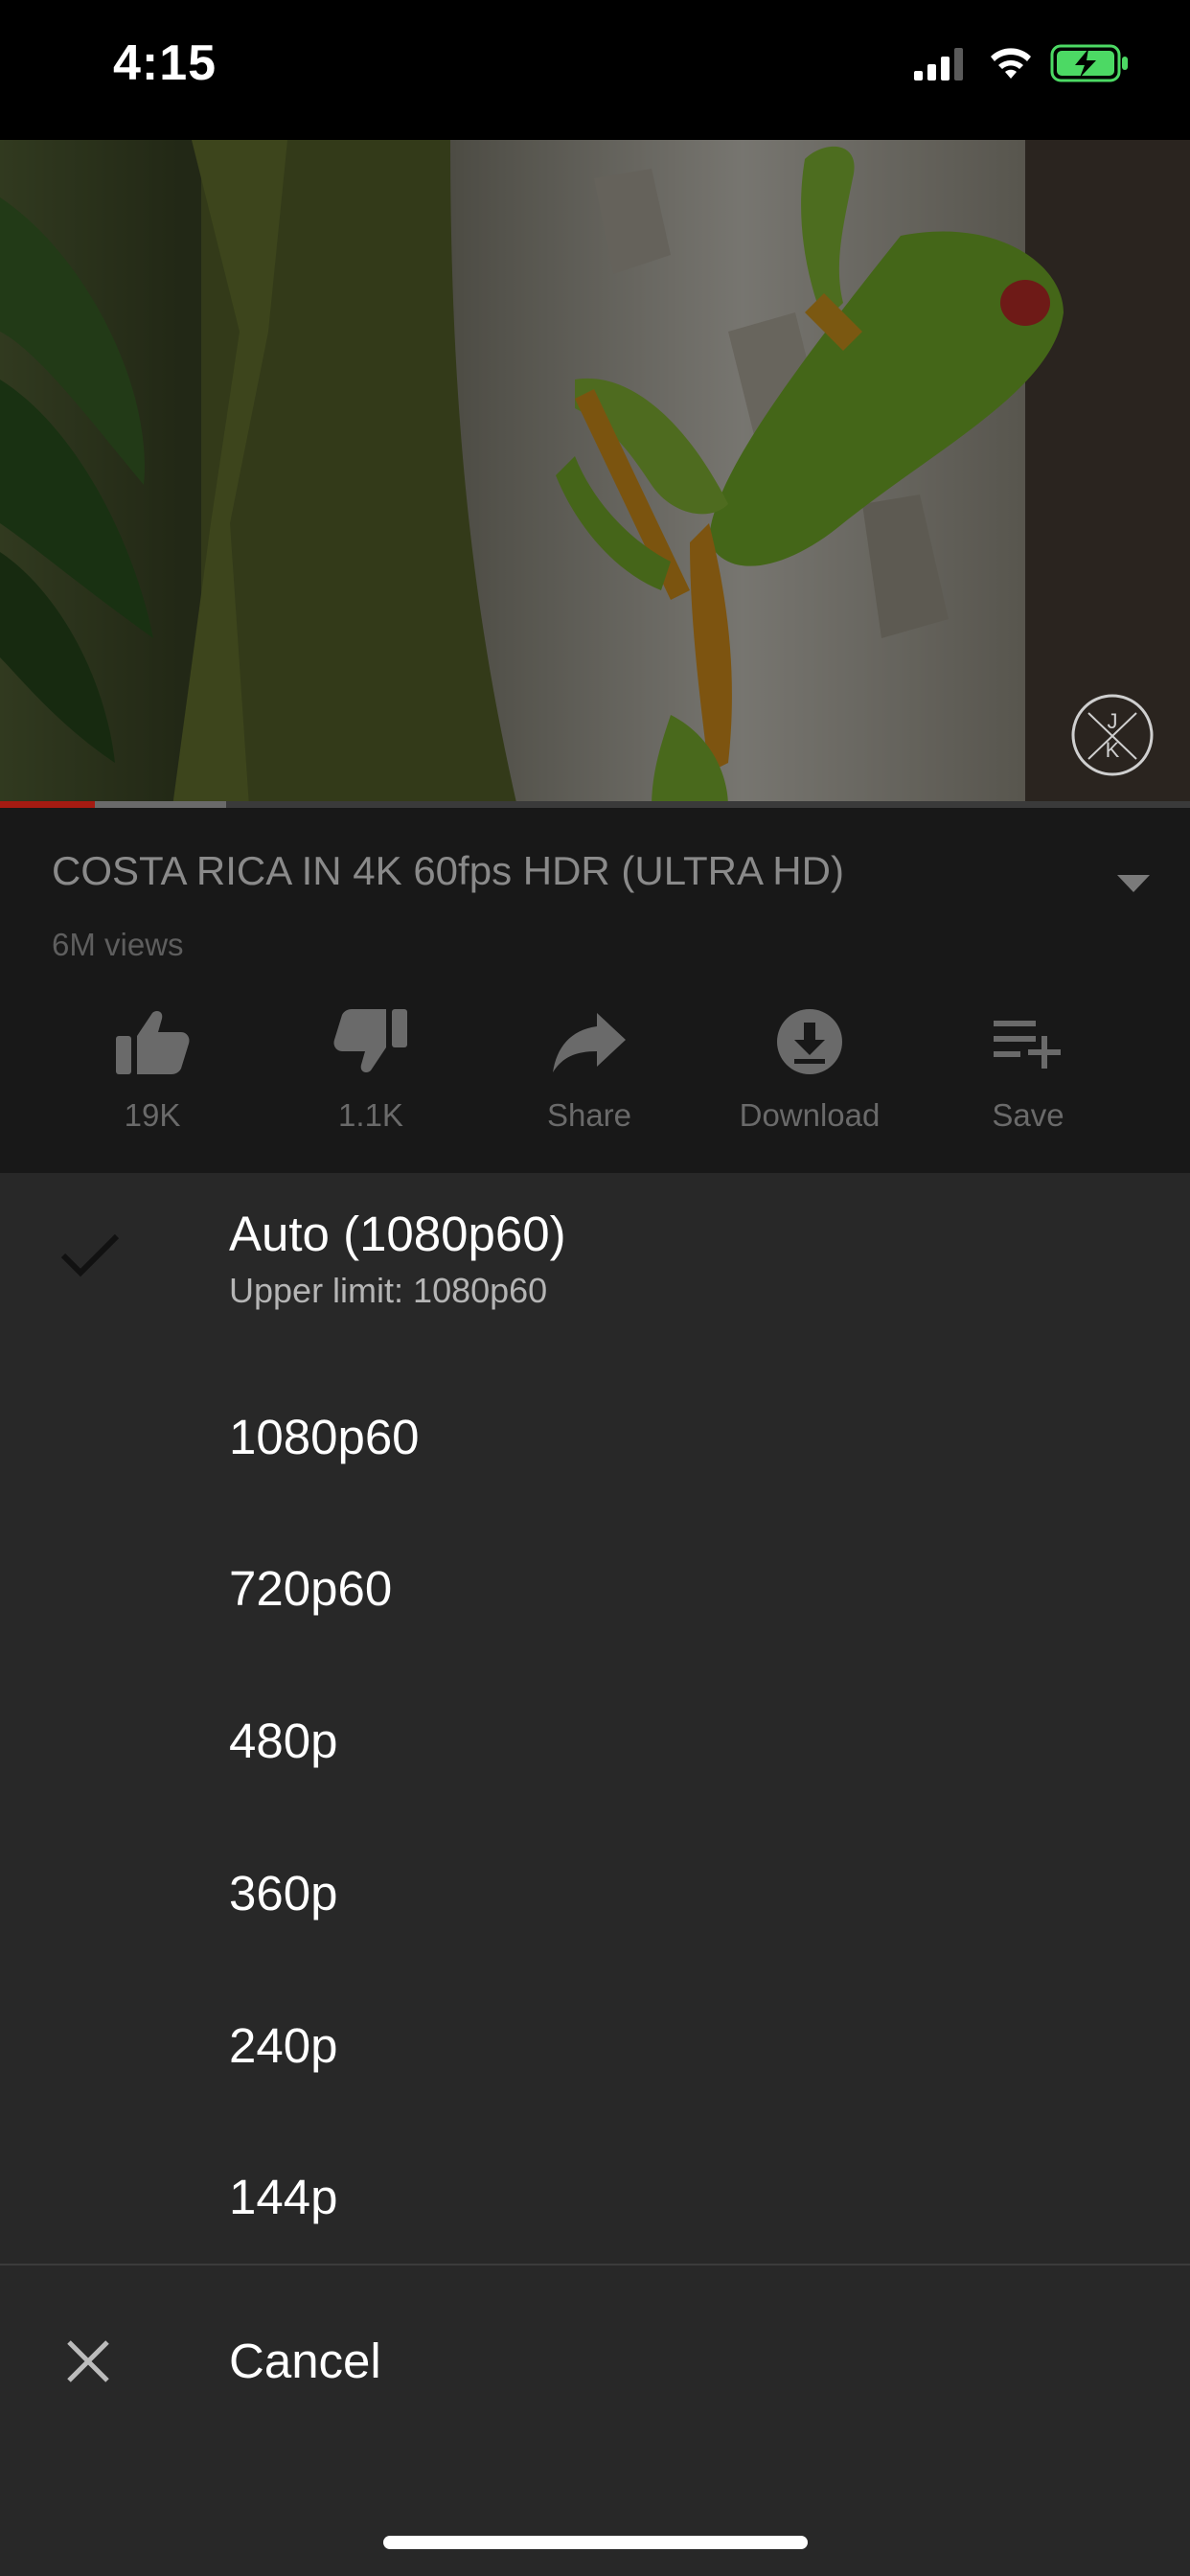 The width and height of the screenshot is (1190, 2576). I want to click on watermark-letter-k: K, so click(1113, 750).